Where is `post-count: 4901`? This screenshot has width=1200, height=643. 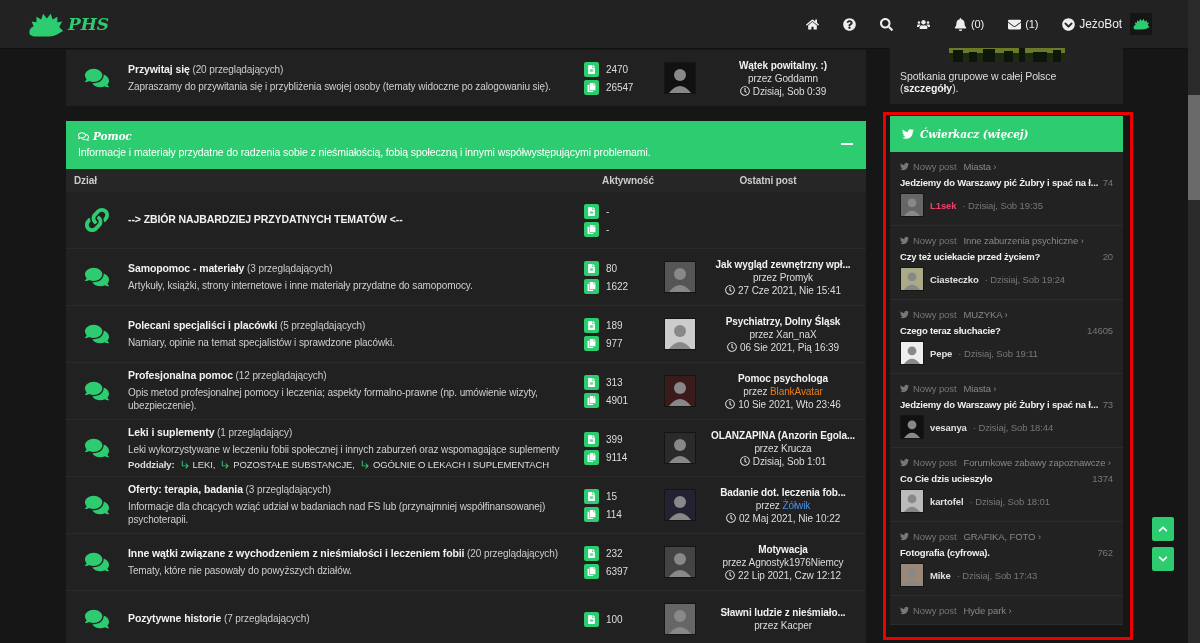 post-count: 4901 is located at coordinates (617, 400).